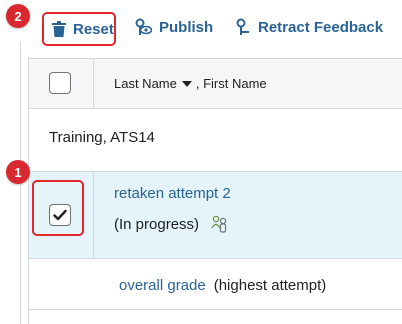 The height and width of the screenshot is (324, 402). Describe the element at coordinates (172, 193) in the screenshot. I see `attempt-link: retaken attempt 2` at that location.